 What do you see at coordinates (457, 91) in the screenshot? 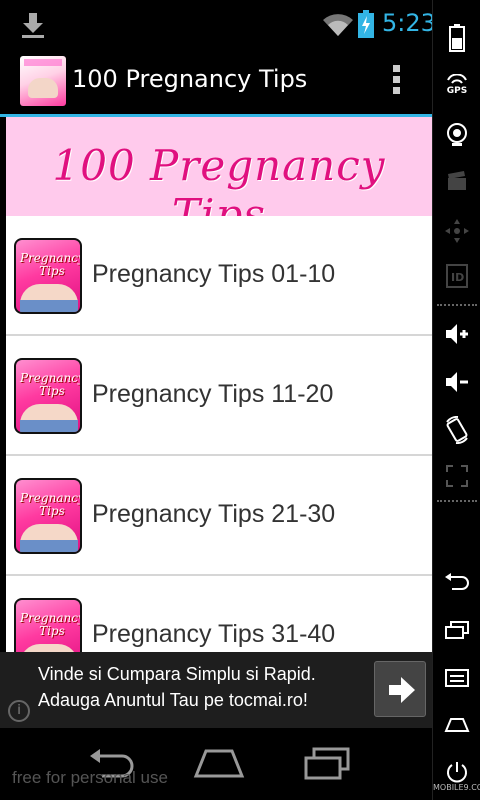
I see `gps-label: GPS` at bounding box center [457, 91].